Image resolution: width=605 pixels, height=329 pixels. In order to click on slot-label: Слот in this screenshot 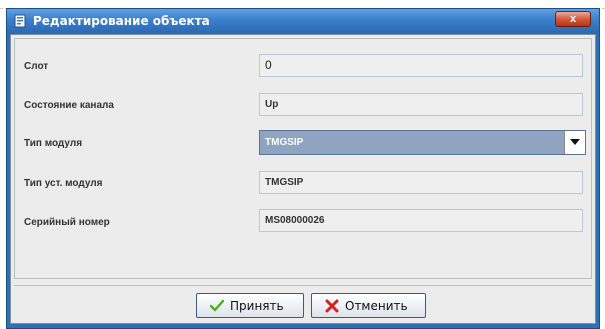, I will do `click(36, 66)`.